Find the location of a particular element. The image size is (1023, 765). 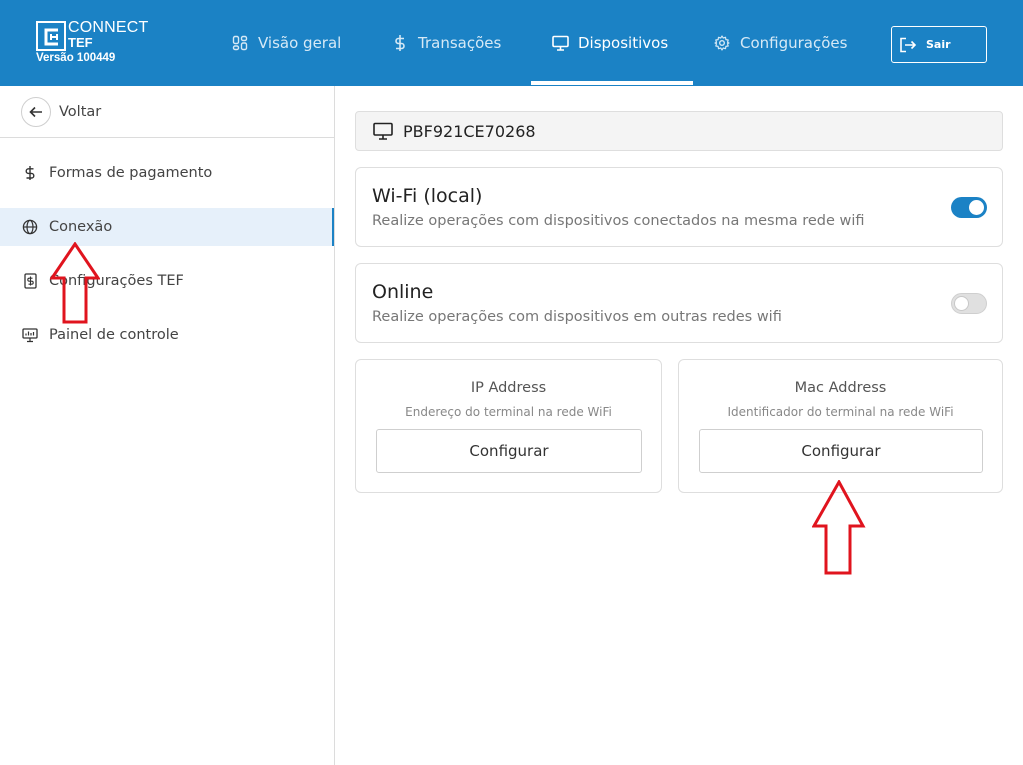

mac-address-title: Mac Address is located at coordinates (840, 388).